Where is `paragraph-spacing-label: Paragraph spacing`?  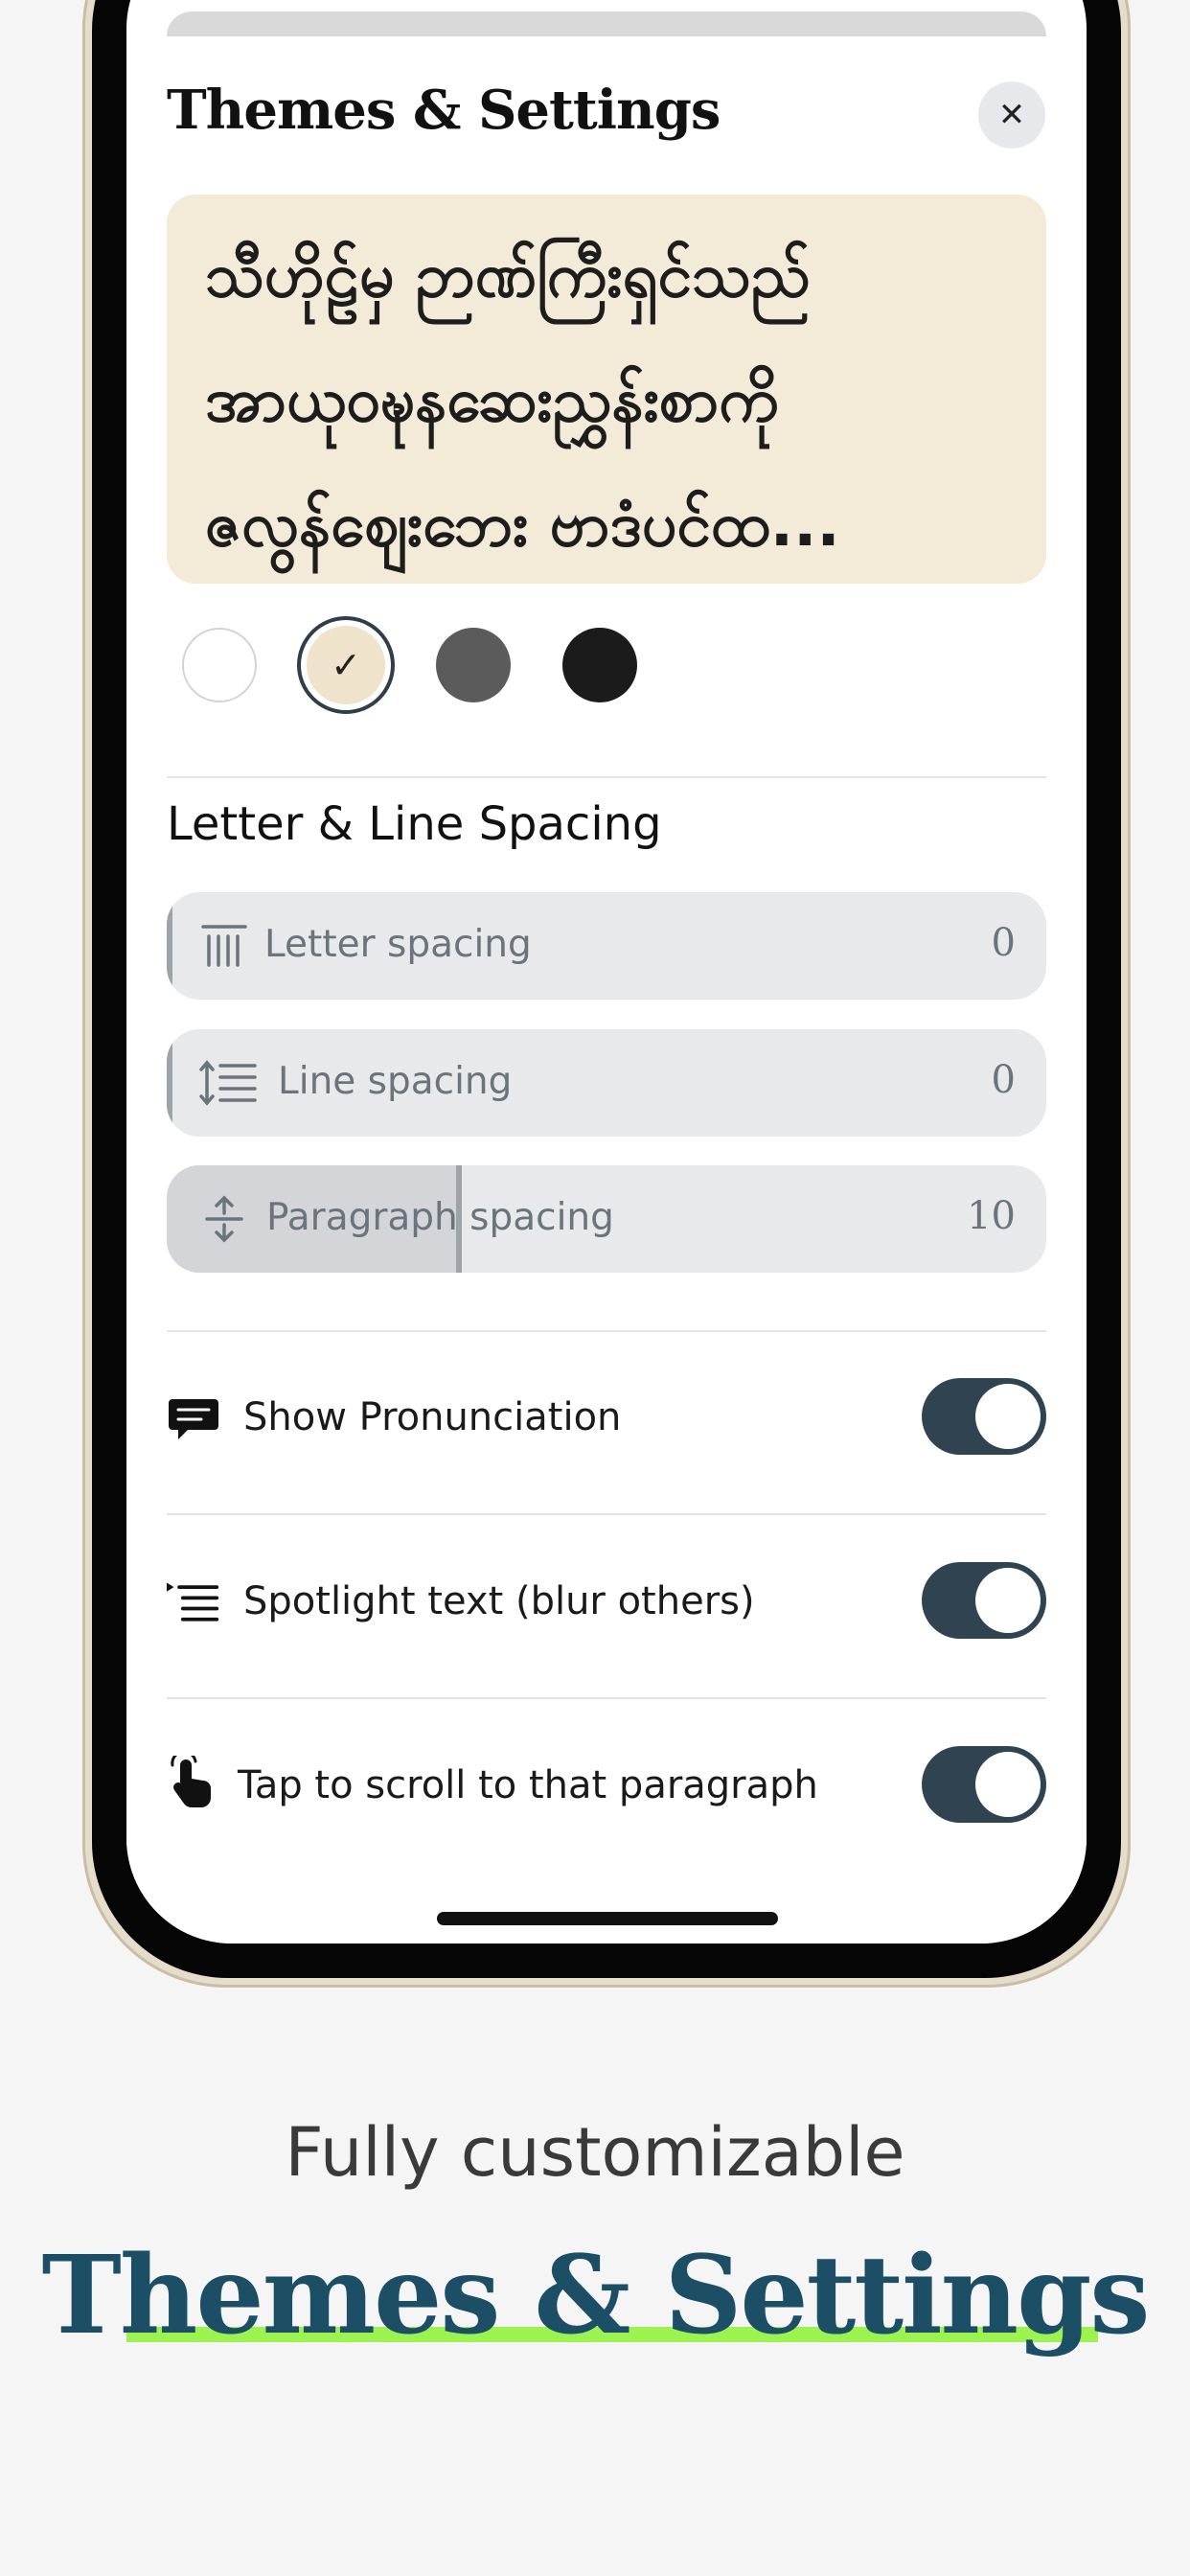
paragraph-spacing-label: Paragraph spacing is located at coordinates (440, 1217).